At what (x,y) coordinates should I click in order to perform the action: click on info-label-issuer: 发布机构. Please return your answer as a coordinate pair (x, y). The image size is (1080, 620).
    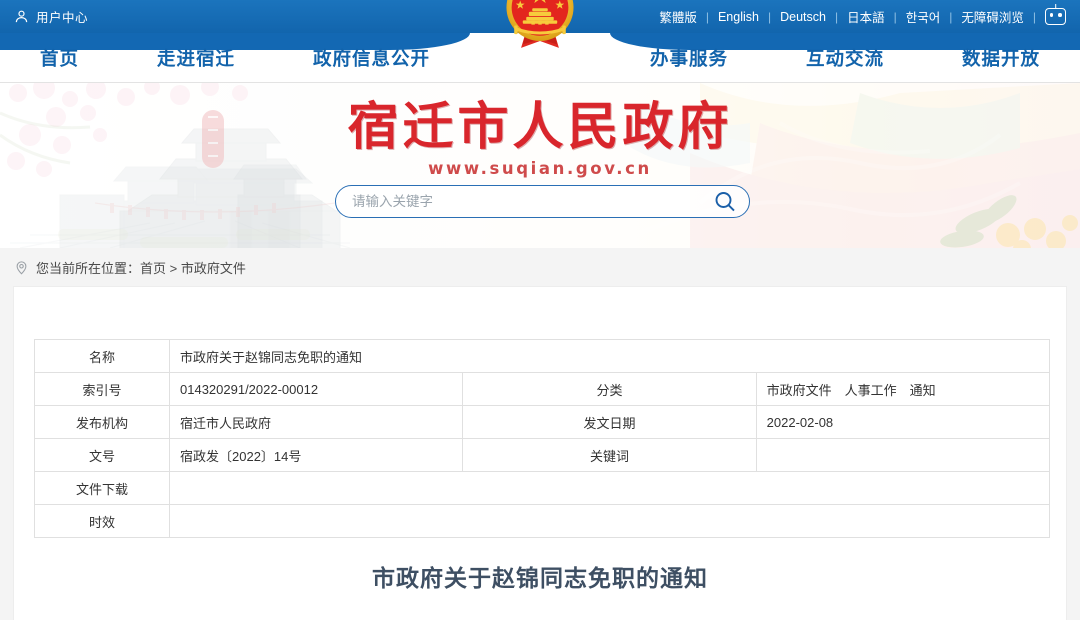
    Looking at the image, I should click on (102, 422).